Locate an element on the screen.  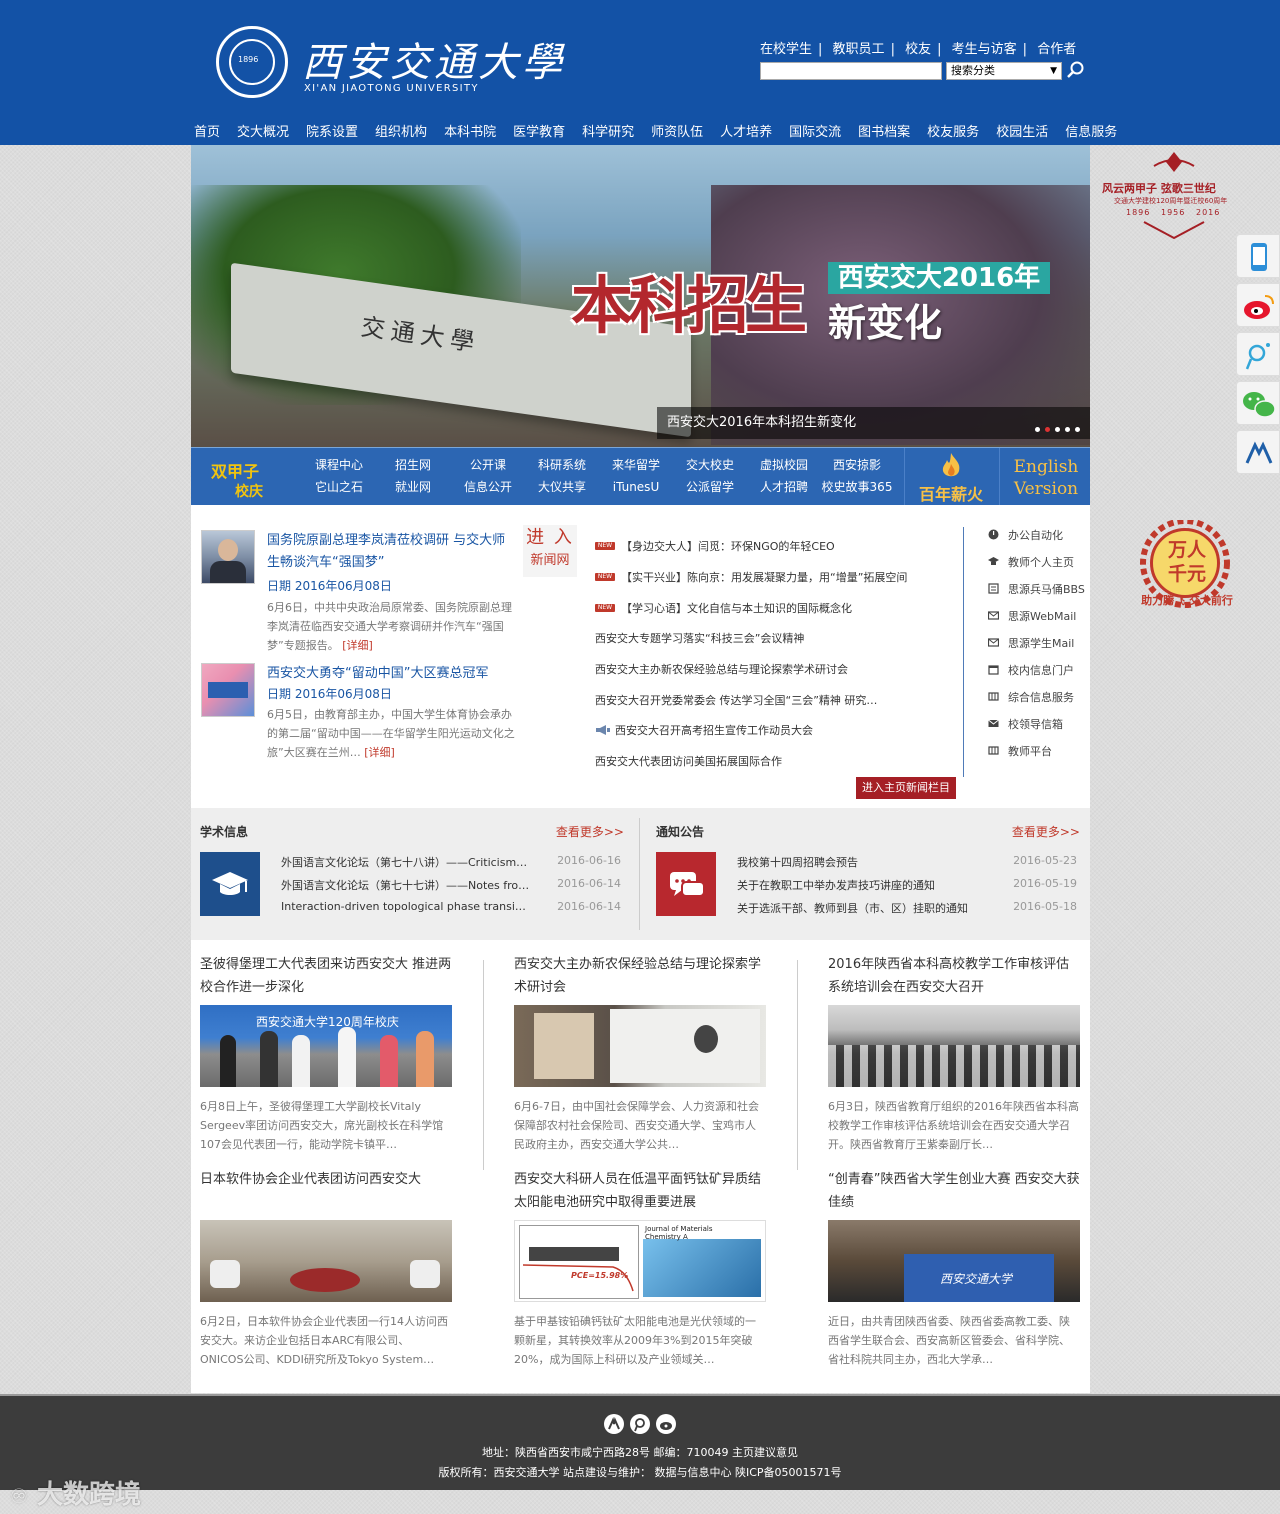
nav-international: 国际交流 is located at coordinates (815, 131).